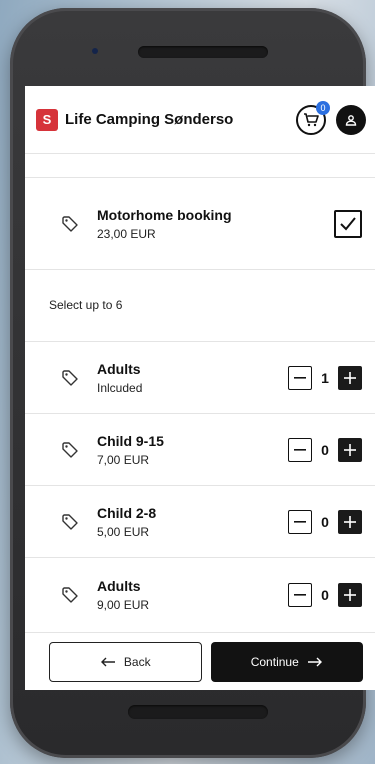 The image size is (375, 764). I want to click on item-title: Motorhome booking, so click(164, 214).